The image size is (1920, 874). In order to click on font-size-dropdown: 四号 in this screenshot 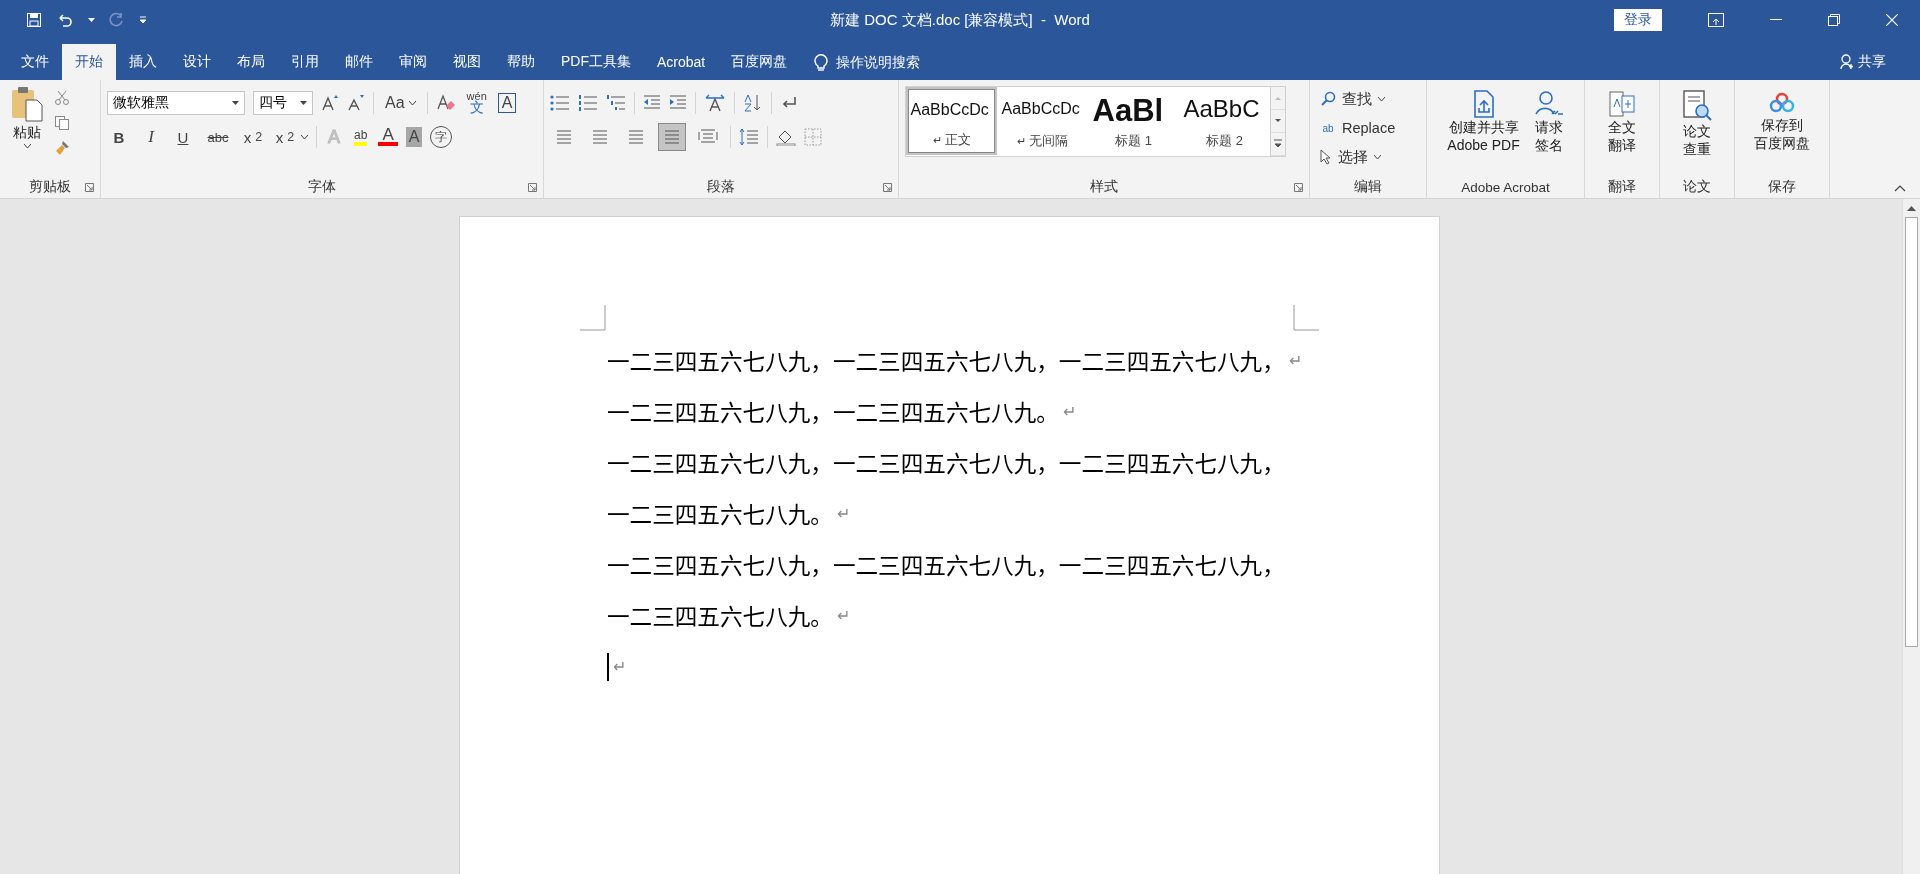, I will do `click(283, 103)`.